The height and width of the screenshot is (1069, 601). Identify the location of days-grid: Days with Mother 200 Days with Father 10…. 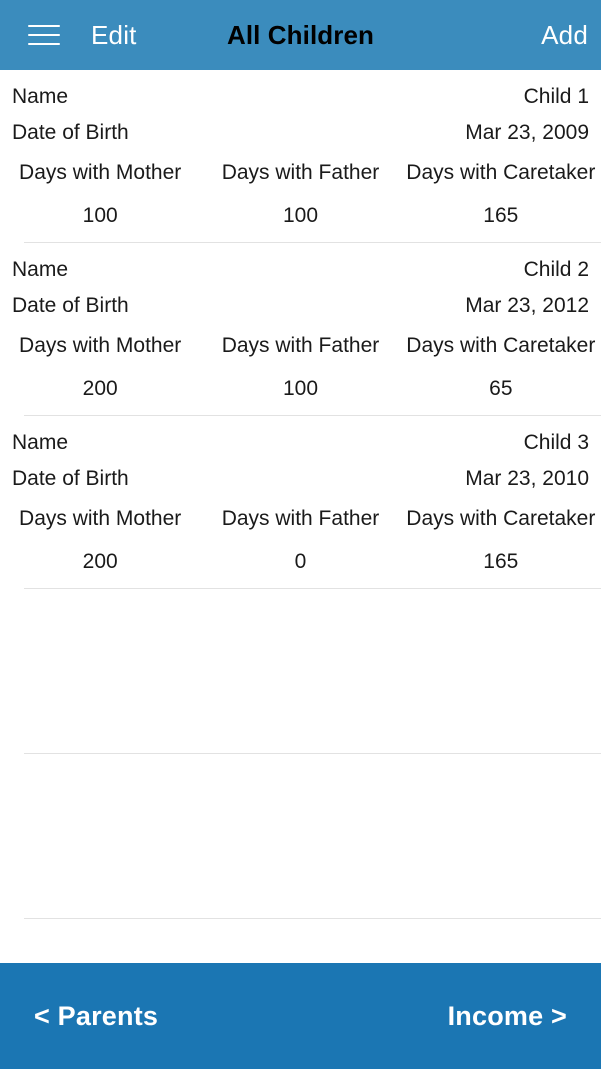
(300, 367).